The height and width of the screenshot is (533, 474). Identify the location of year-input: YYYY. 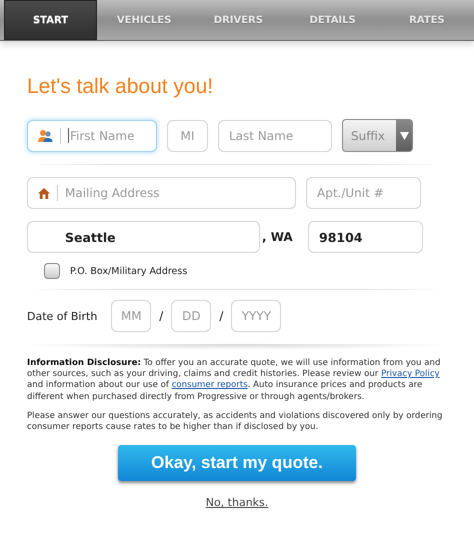
(256, 316).